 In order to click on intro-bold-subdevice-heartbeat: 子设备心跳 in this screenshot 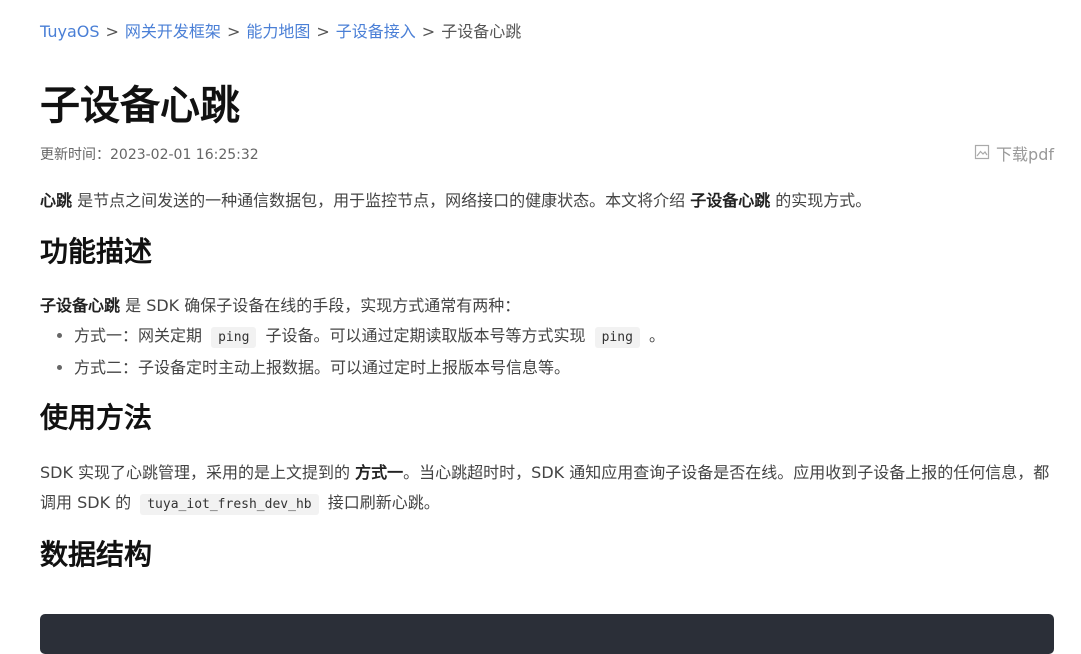, I will do `click(730, 200)`.